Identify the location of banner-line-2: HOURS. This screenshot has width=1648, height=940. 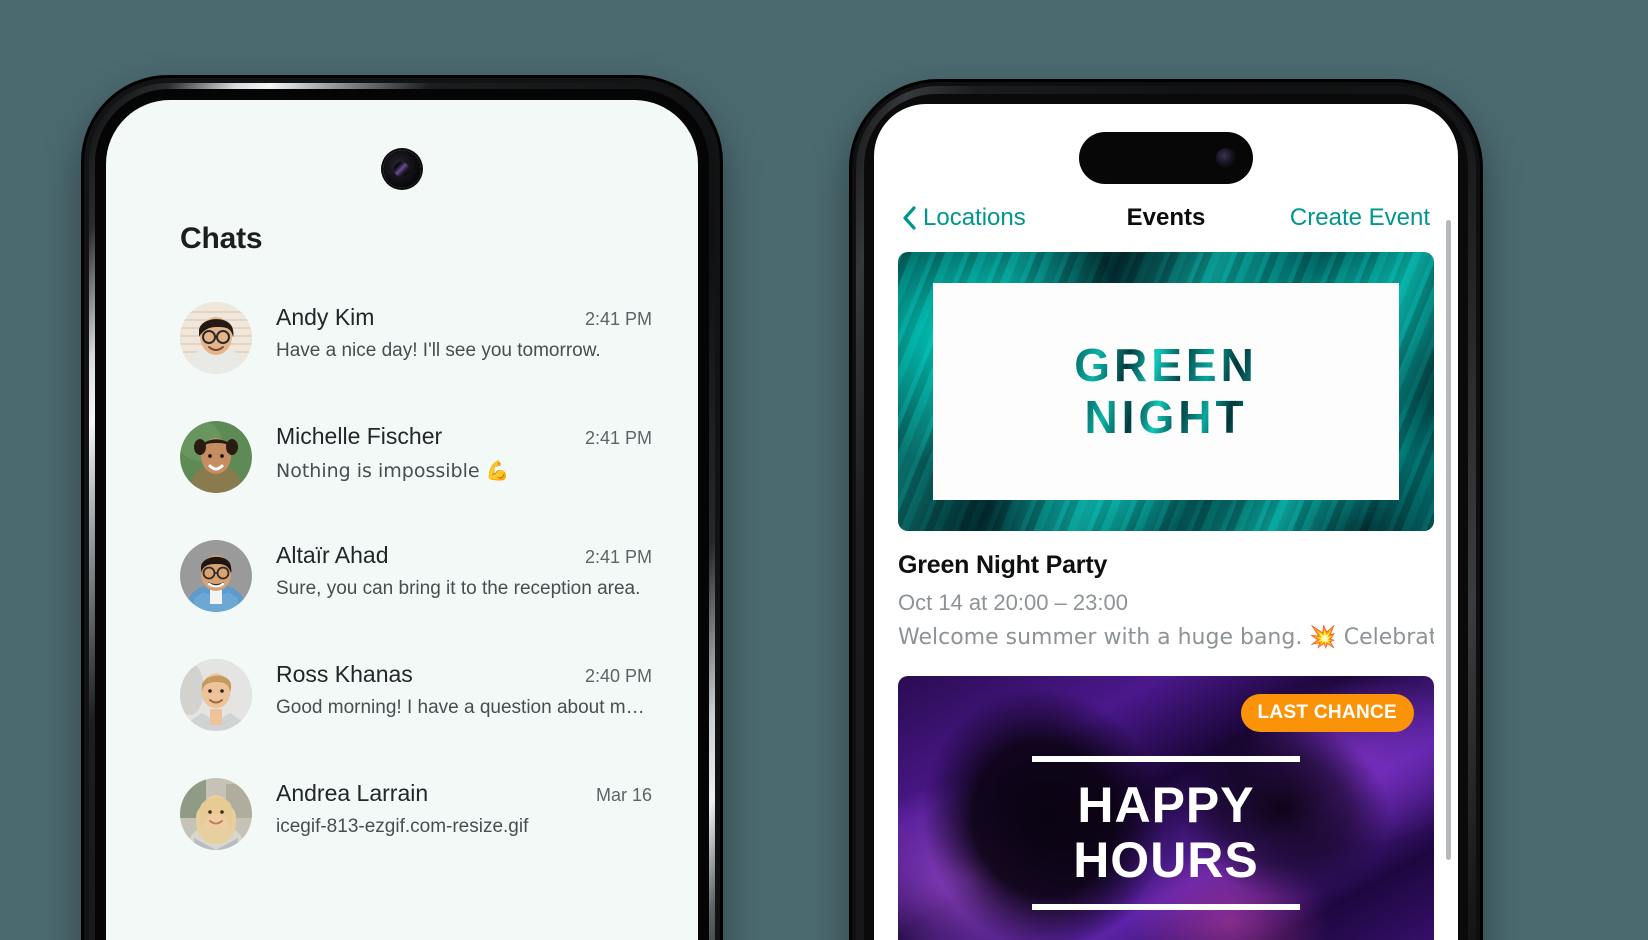
(1166, 859).